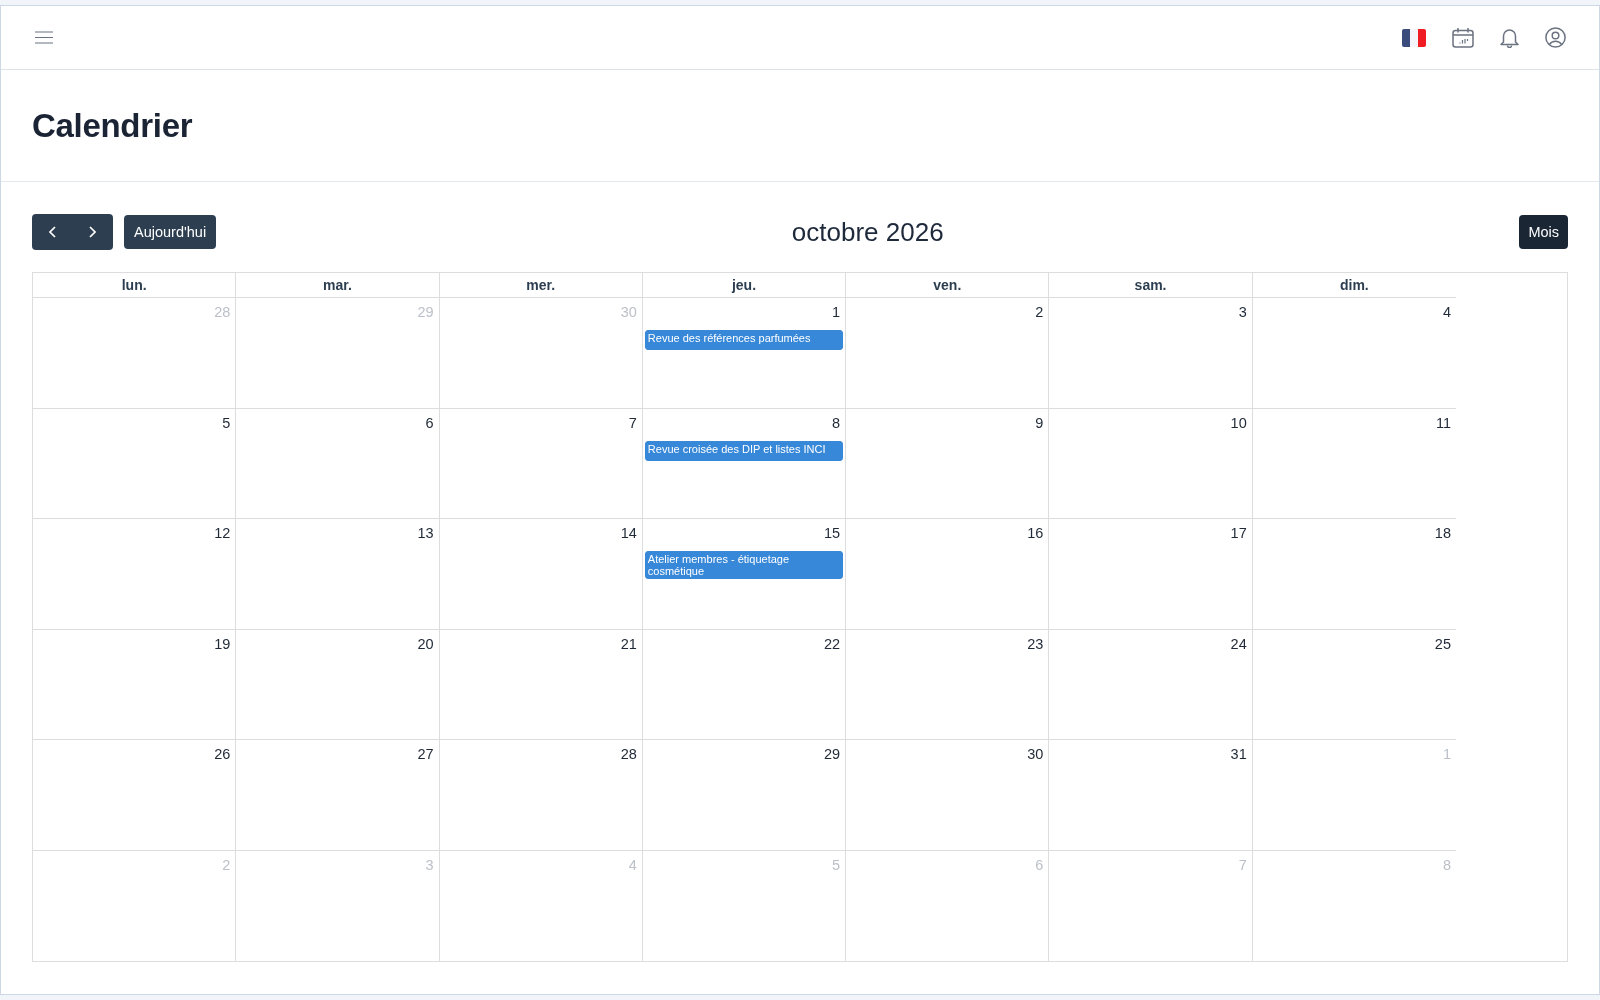  Describe the element at coordinates (867, 232) in the screenshot. I see `month-title: octobre 2026` at that location.